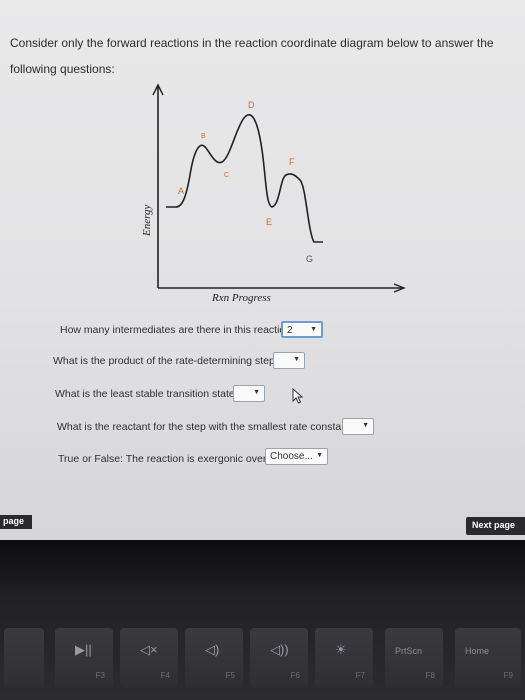  What do you see at coordinates (302, 329) in the screenshot?
I see `question-1-select: 2 ▼` at bounding box center [302, 329].